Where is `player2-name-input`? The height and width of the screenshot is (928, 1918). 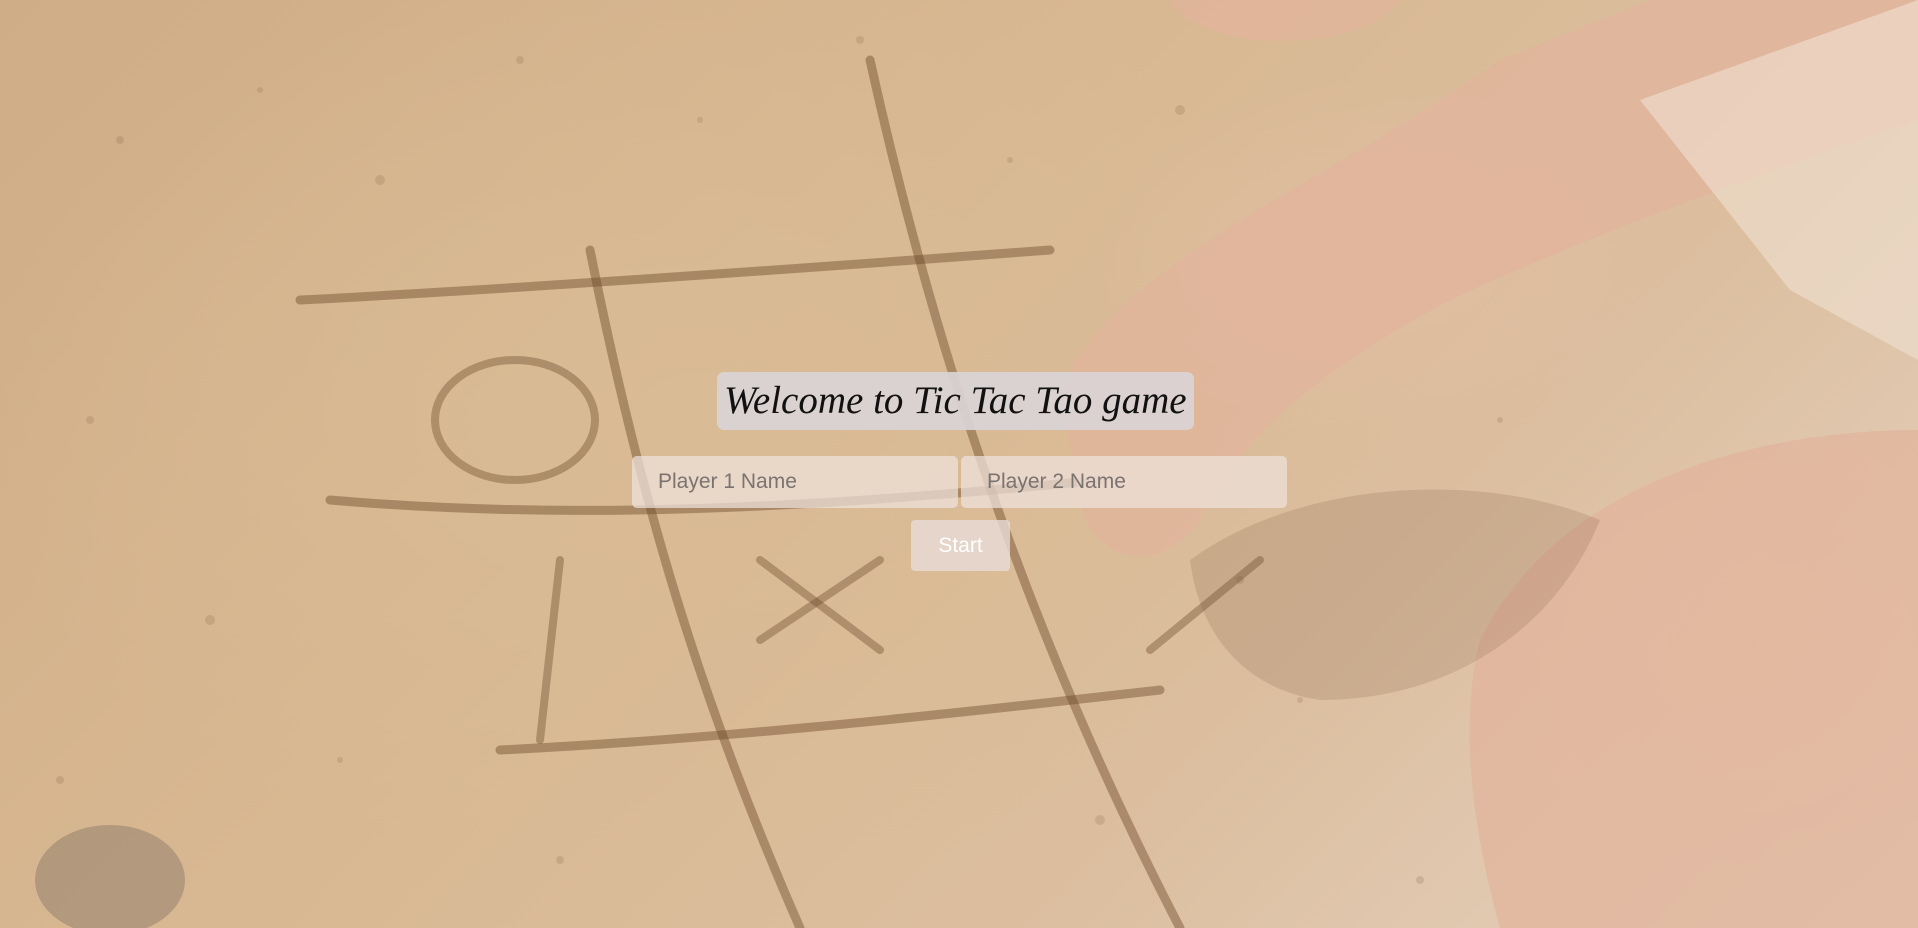 player2-name-input is located at coordinates (1124, 482).